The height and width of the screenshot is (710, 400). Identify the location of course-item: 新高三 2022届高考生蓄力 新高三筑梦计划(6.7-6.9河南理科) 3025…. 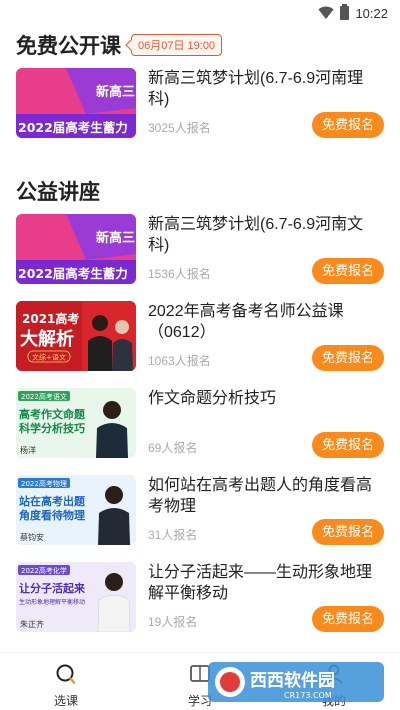
(200, 103).